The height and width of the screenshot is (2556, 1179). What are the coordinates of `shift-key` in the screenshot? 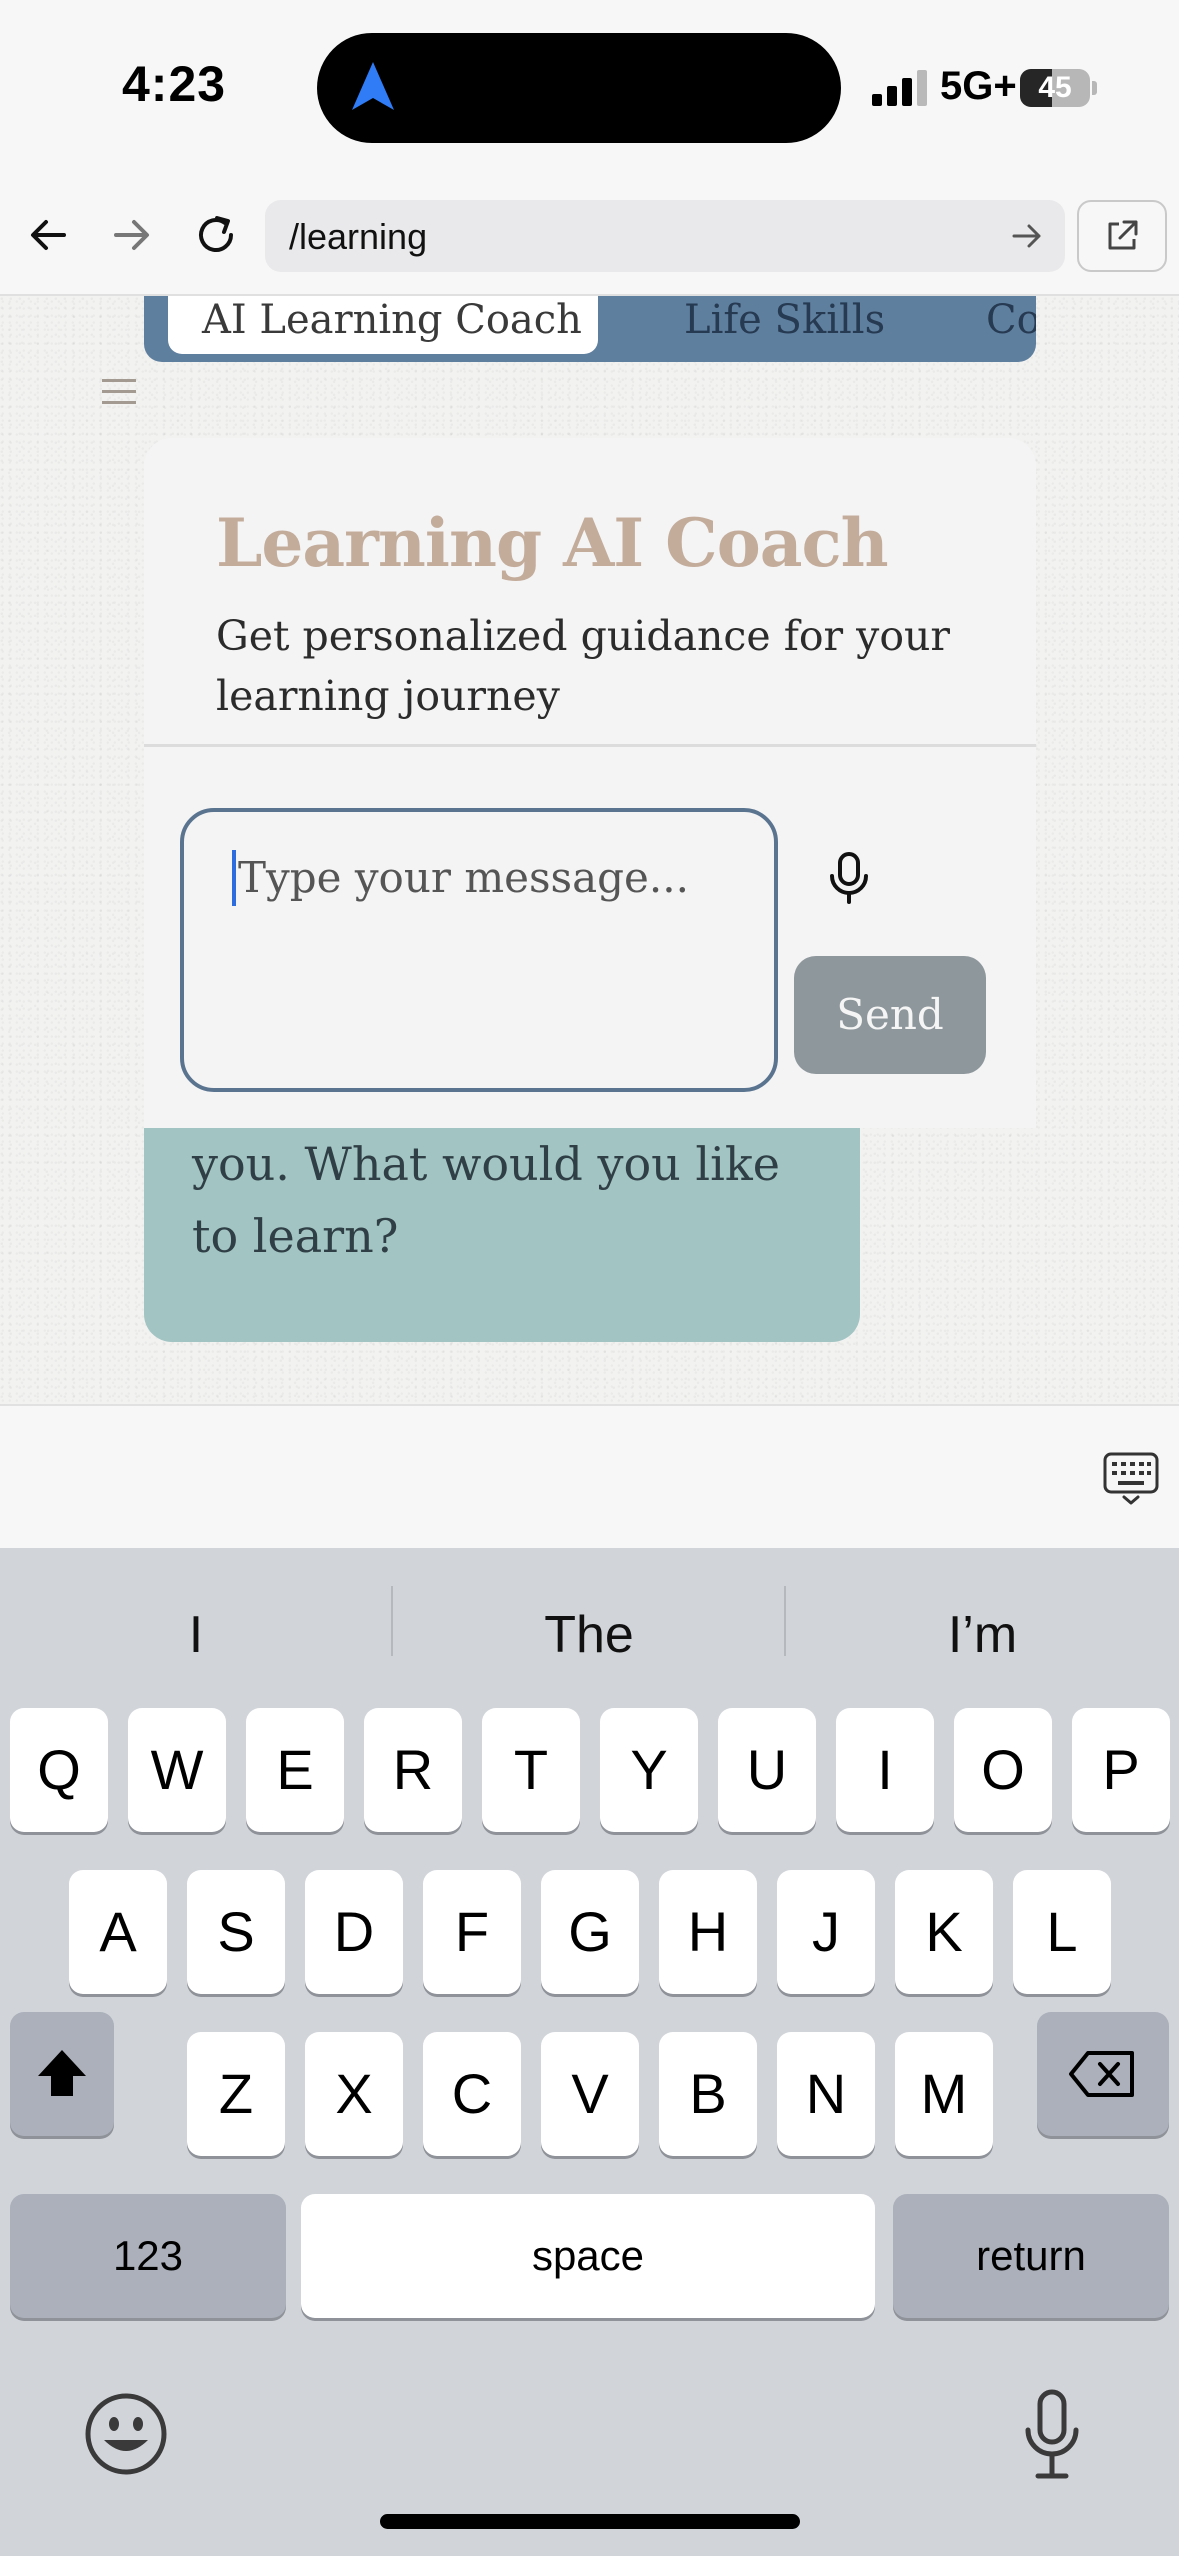 It's located at (62, 2074).